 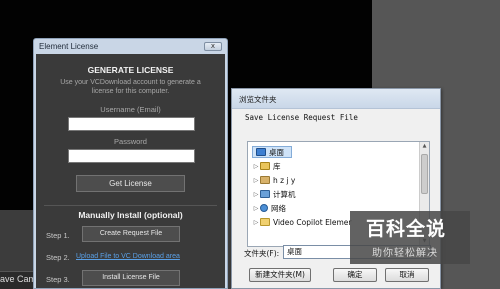 What do you see at coordinates (277, 166) in the screenshot?
I see `tree-item-label: 库` at bounding box center [277, 166].